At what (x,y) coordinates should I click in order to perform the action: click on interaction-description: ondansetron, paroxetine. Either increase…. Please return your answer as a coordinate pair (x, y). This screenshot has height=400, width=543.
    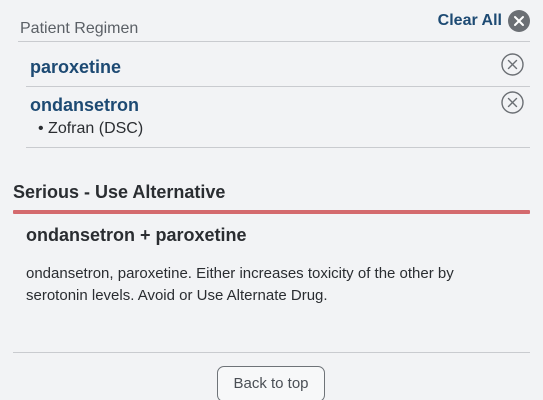
    Looking at the image, I should click on (240, 284).